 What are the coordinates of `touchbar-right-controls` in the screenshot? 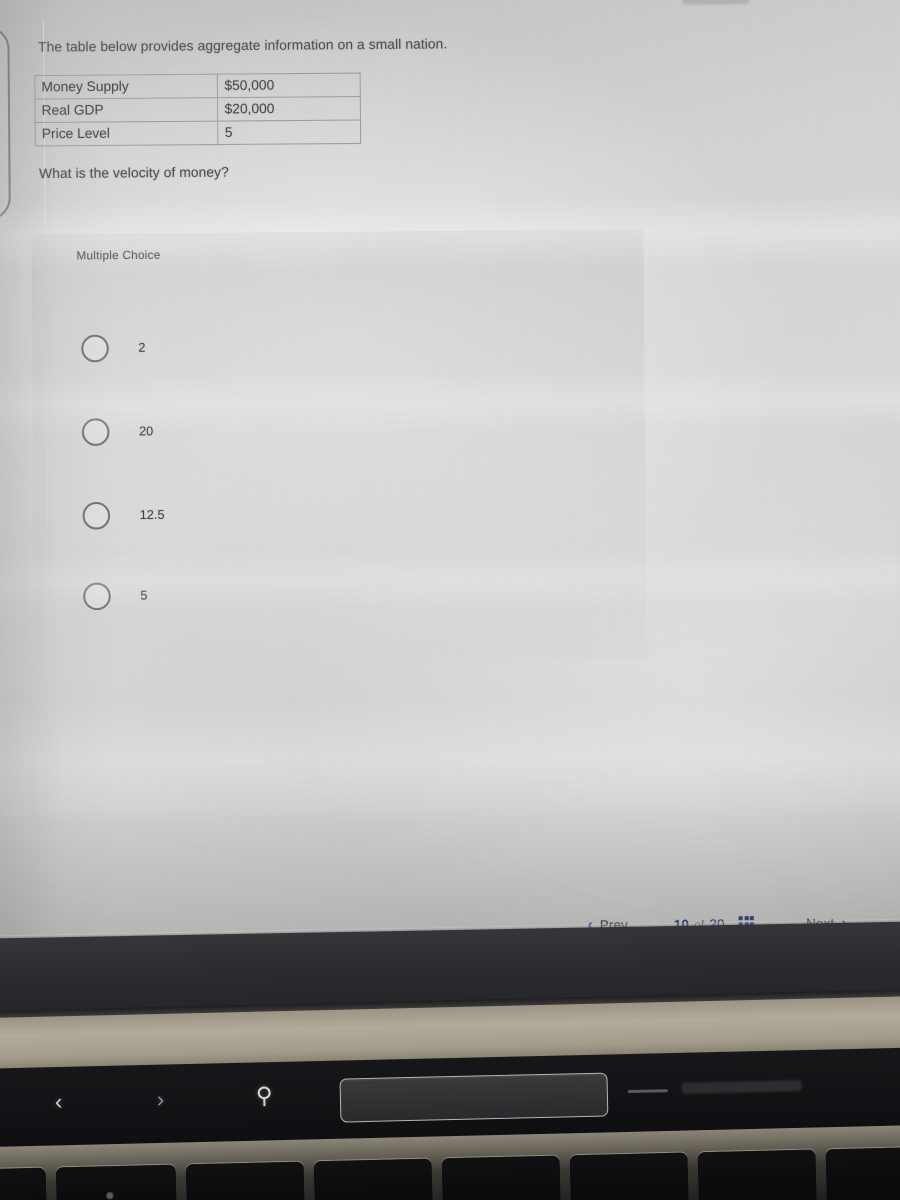 It's located at (741, 1087).